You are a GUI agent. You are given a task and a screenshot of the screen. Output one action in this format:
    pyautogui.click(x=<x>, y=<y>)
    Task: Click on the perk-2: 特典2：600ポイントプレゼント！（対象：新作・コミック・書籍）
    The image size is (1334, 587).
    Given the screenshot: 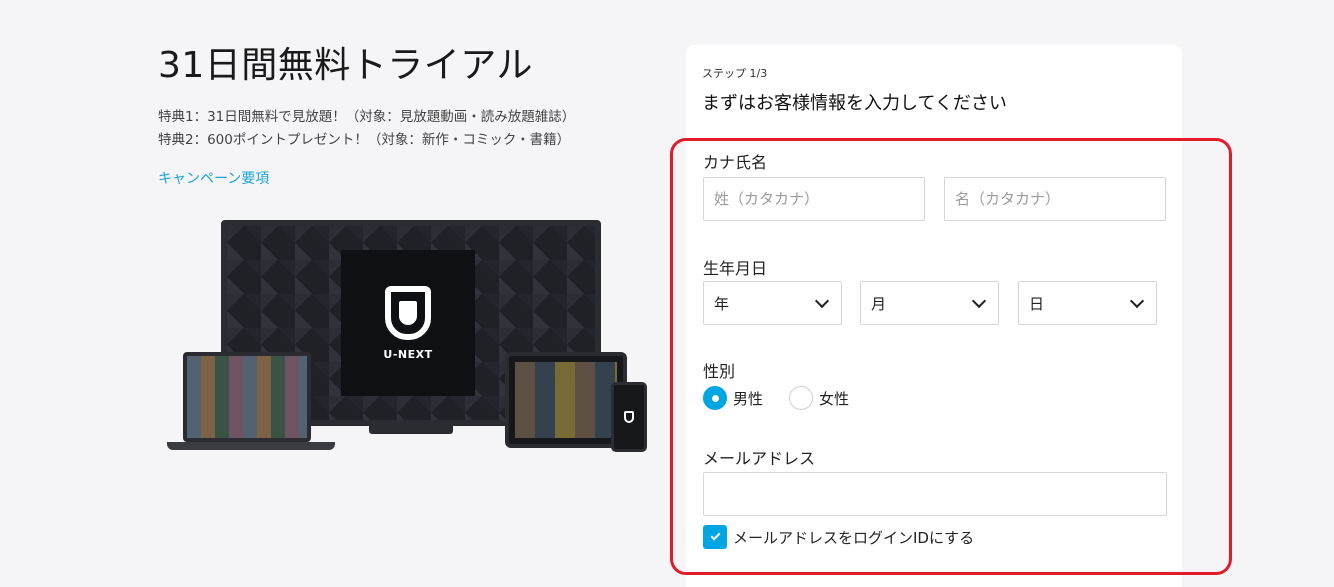 What is the action you would take?
    pyautogui.click(x=364, y=140)
    